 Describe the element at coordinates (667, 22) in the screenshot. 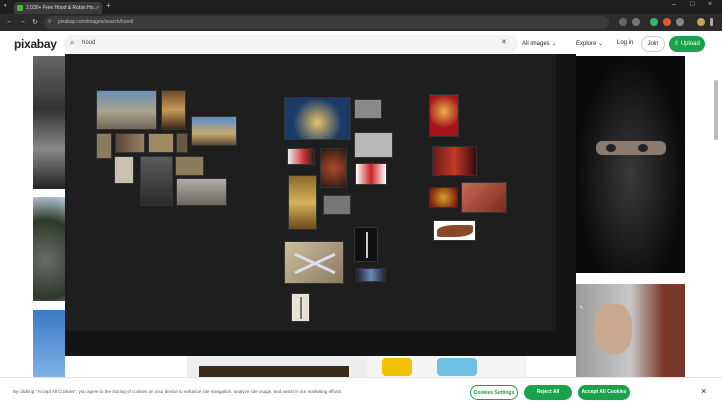

I see `extension-orange-icon` at that location.